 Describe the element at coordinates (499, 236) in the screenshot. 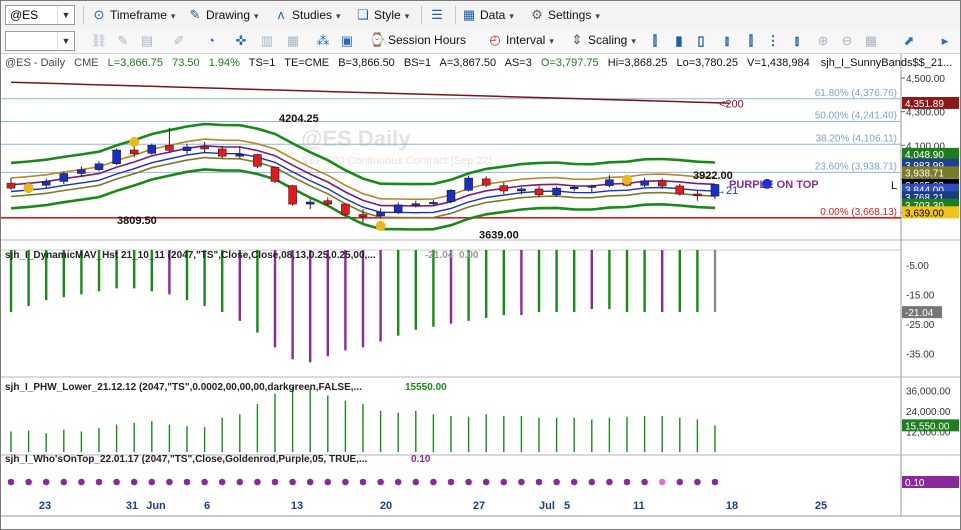

I see `swing-low-label: 3639.00` at that location.